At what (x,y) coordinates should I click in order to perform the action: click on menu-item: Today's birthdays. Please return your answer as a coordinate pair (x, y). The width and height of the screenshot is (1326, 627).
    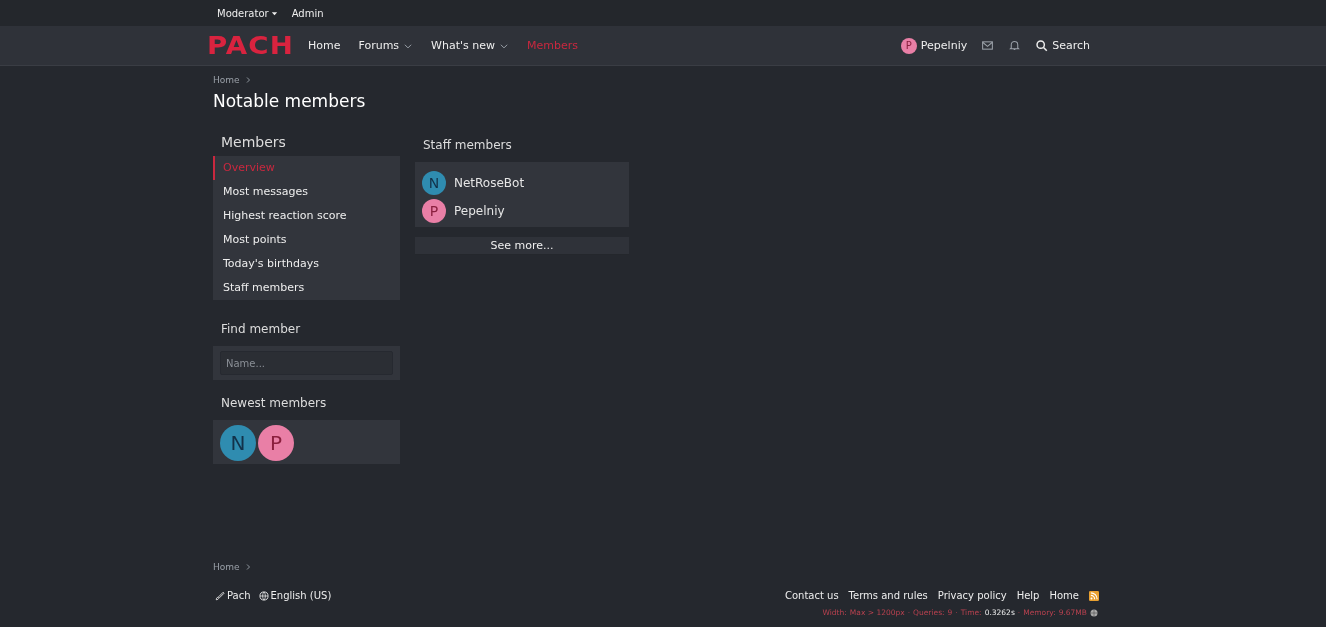
    Looking at the image, I should click on (306, 264).